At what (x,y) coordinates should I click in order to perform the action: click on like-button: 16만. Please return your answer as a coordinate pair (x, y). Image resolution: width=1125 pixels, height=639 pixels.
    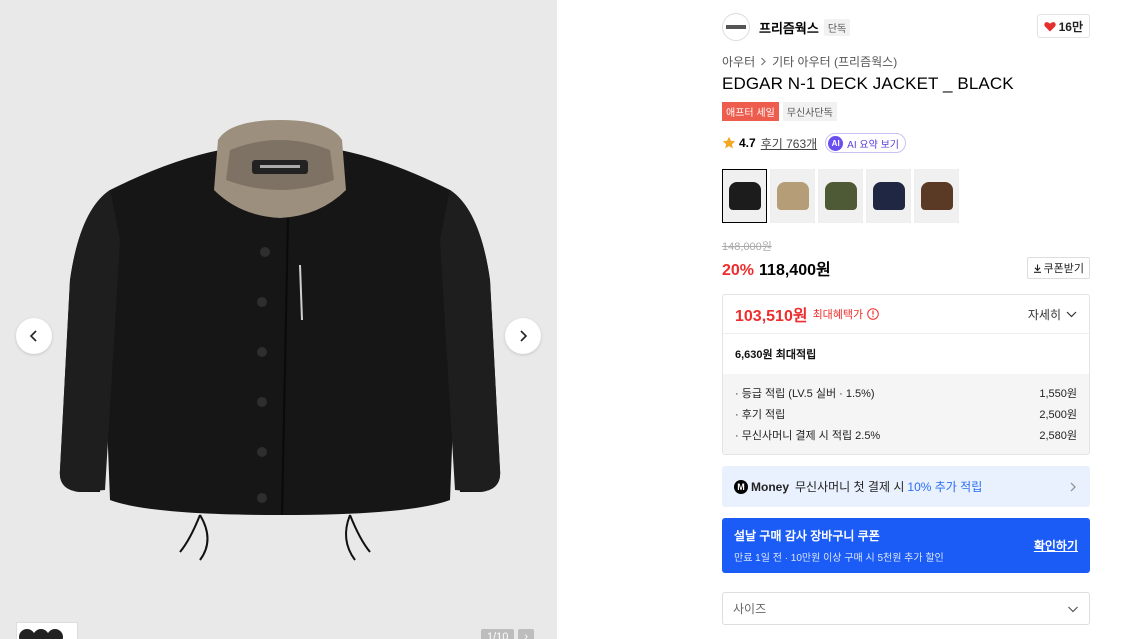
    Looking at the image, I should click on (1063, 26).